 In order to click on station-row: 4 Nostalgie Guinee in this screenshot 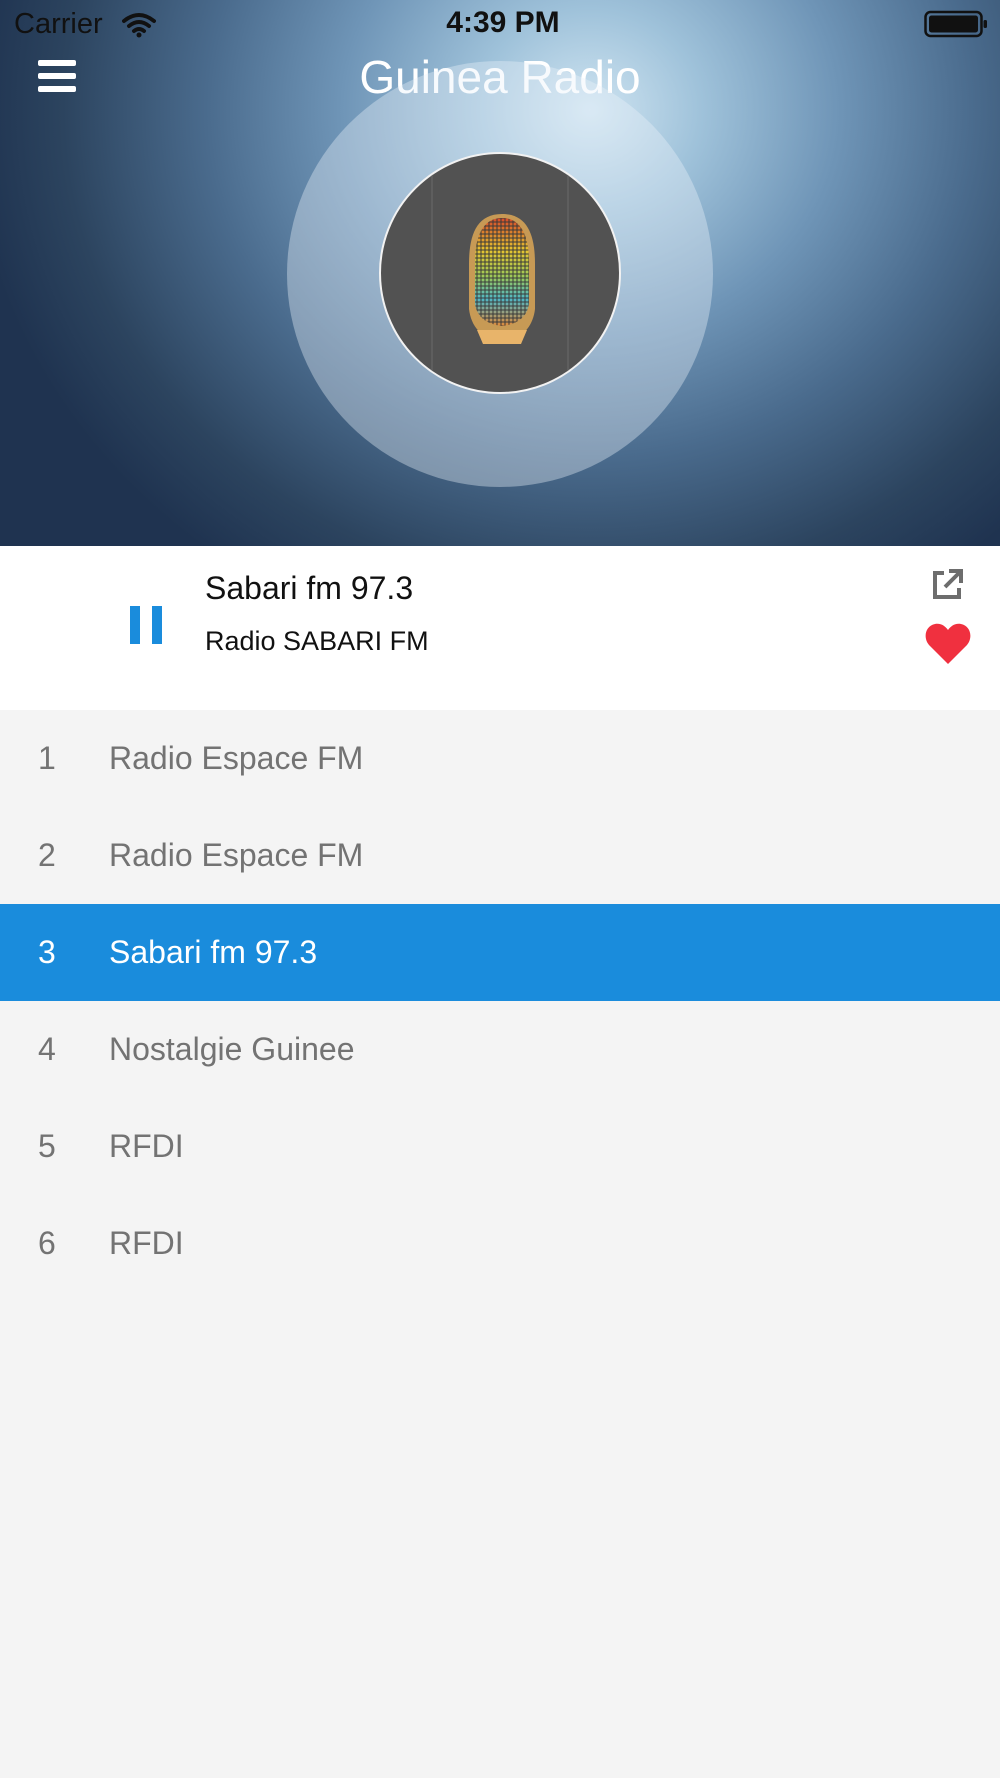, I will do `click(500, 1049)`.